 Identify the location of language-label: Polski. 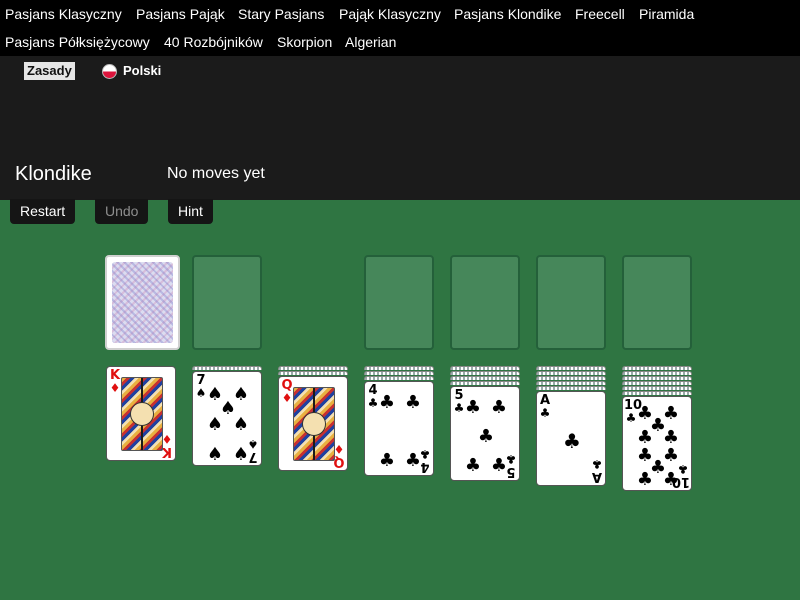
(142, 70).